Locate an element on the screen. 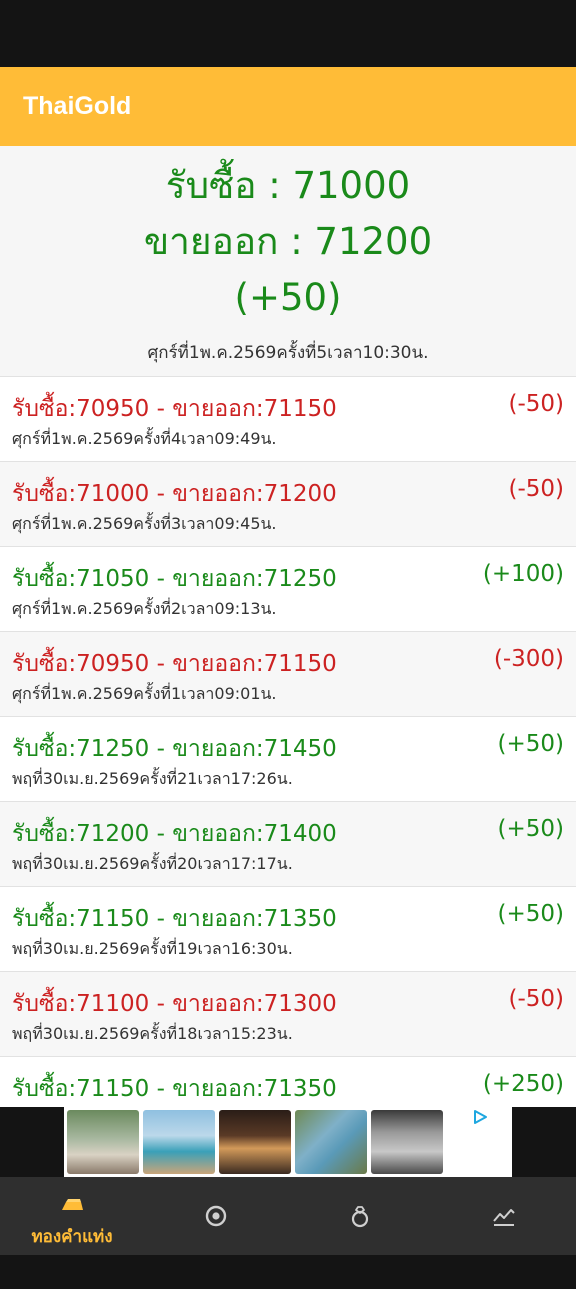 The width and height of the screenshot is (576, 1289). chart-icon is located at coordinates (504, 1217).